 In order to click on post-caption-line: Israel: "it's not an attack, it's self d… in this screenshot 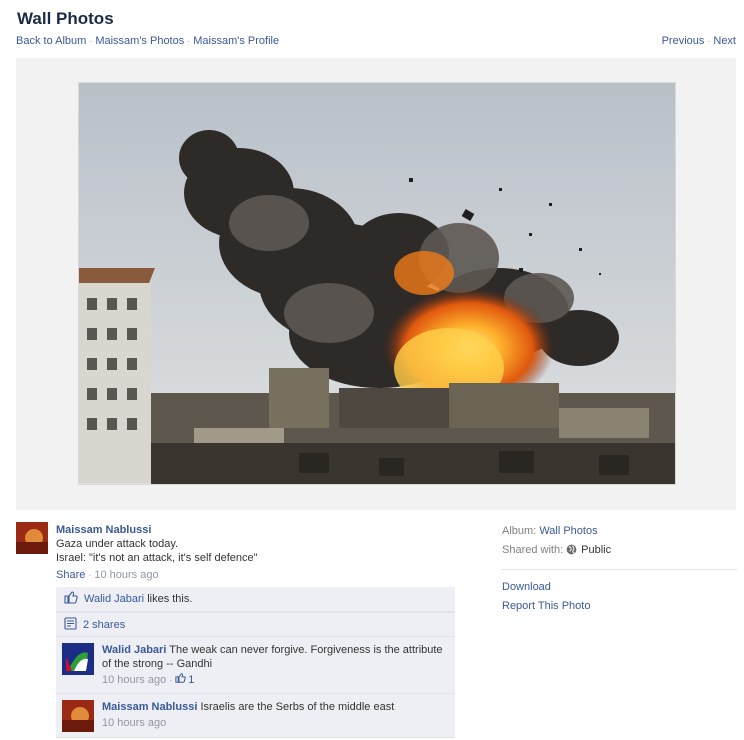, I will do `click(157, 558)`.